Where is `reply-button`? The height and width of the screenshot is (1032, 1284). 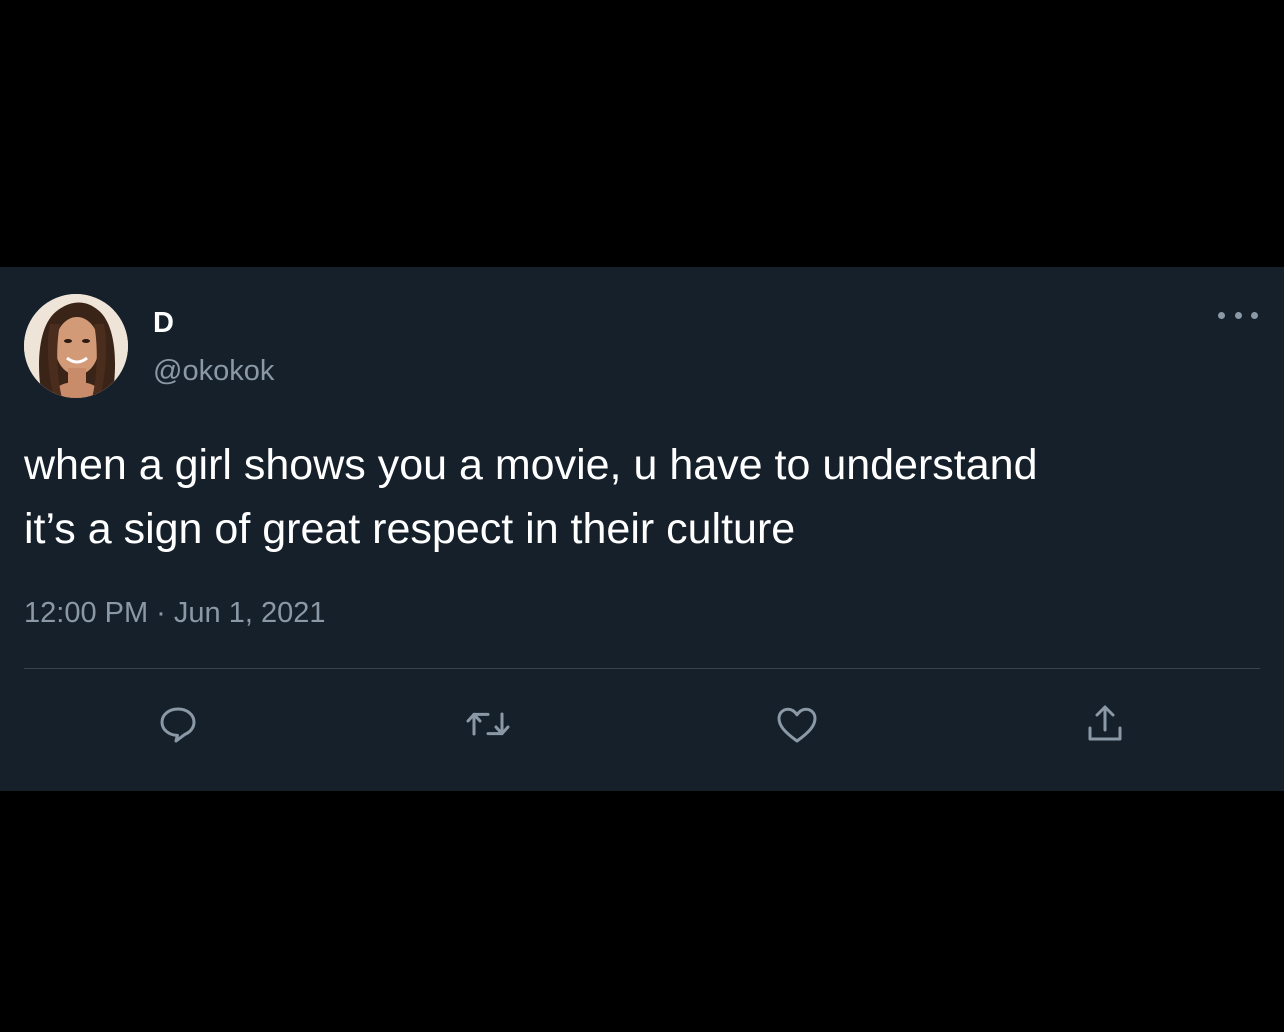 reply-button is located at coordinates (178, 724).